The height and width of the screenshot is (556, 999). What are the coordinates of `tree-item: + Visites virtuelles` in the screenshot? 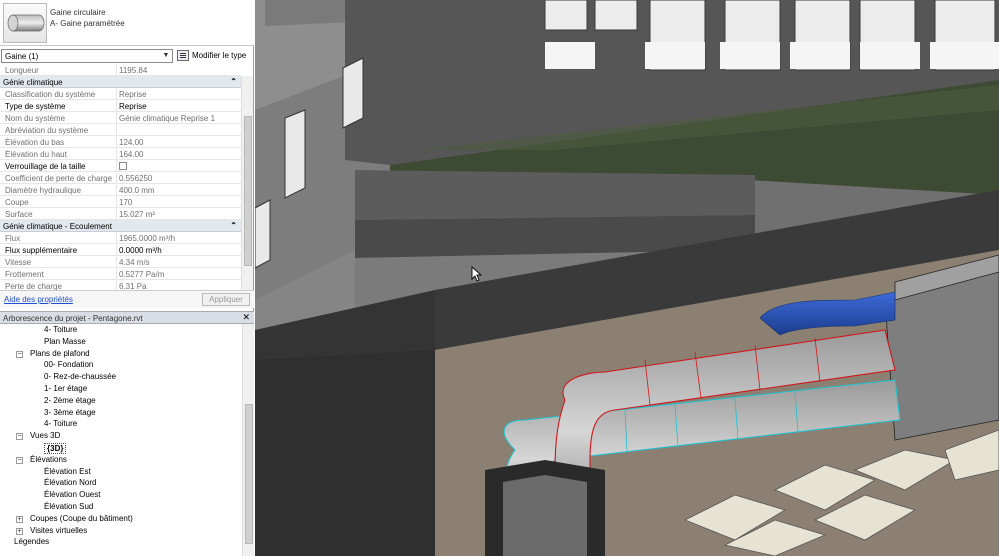 It's located at (121, 531).